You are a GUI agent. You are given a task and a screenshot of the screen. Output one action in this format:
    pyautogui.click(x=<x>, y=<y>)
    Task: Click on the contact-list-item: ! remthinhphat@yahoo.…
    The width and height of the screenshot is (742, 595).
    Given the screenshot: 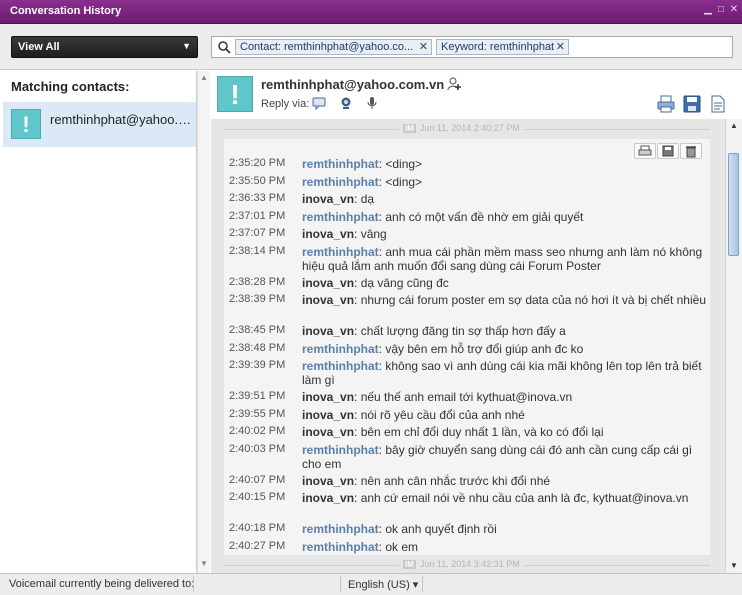 What is the action you would take?
    pyautogui.click(x=99, y=124)
    